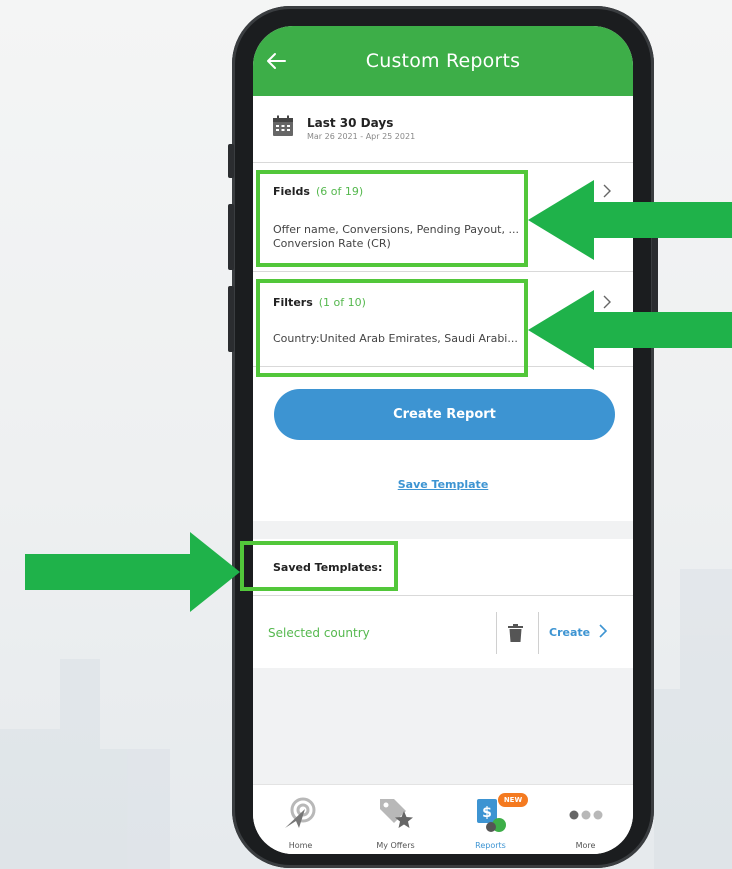 This screenshot has height=869, width=732. I want to click on template-create-button: Create, so click(569, 632).